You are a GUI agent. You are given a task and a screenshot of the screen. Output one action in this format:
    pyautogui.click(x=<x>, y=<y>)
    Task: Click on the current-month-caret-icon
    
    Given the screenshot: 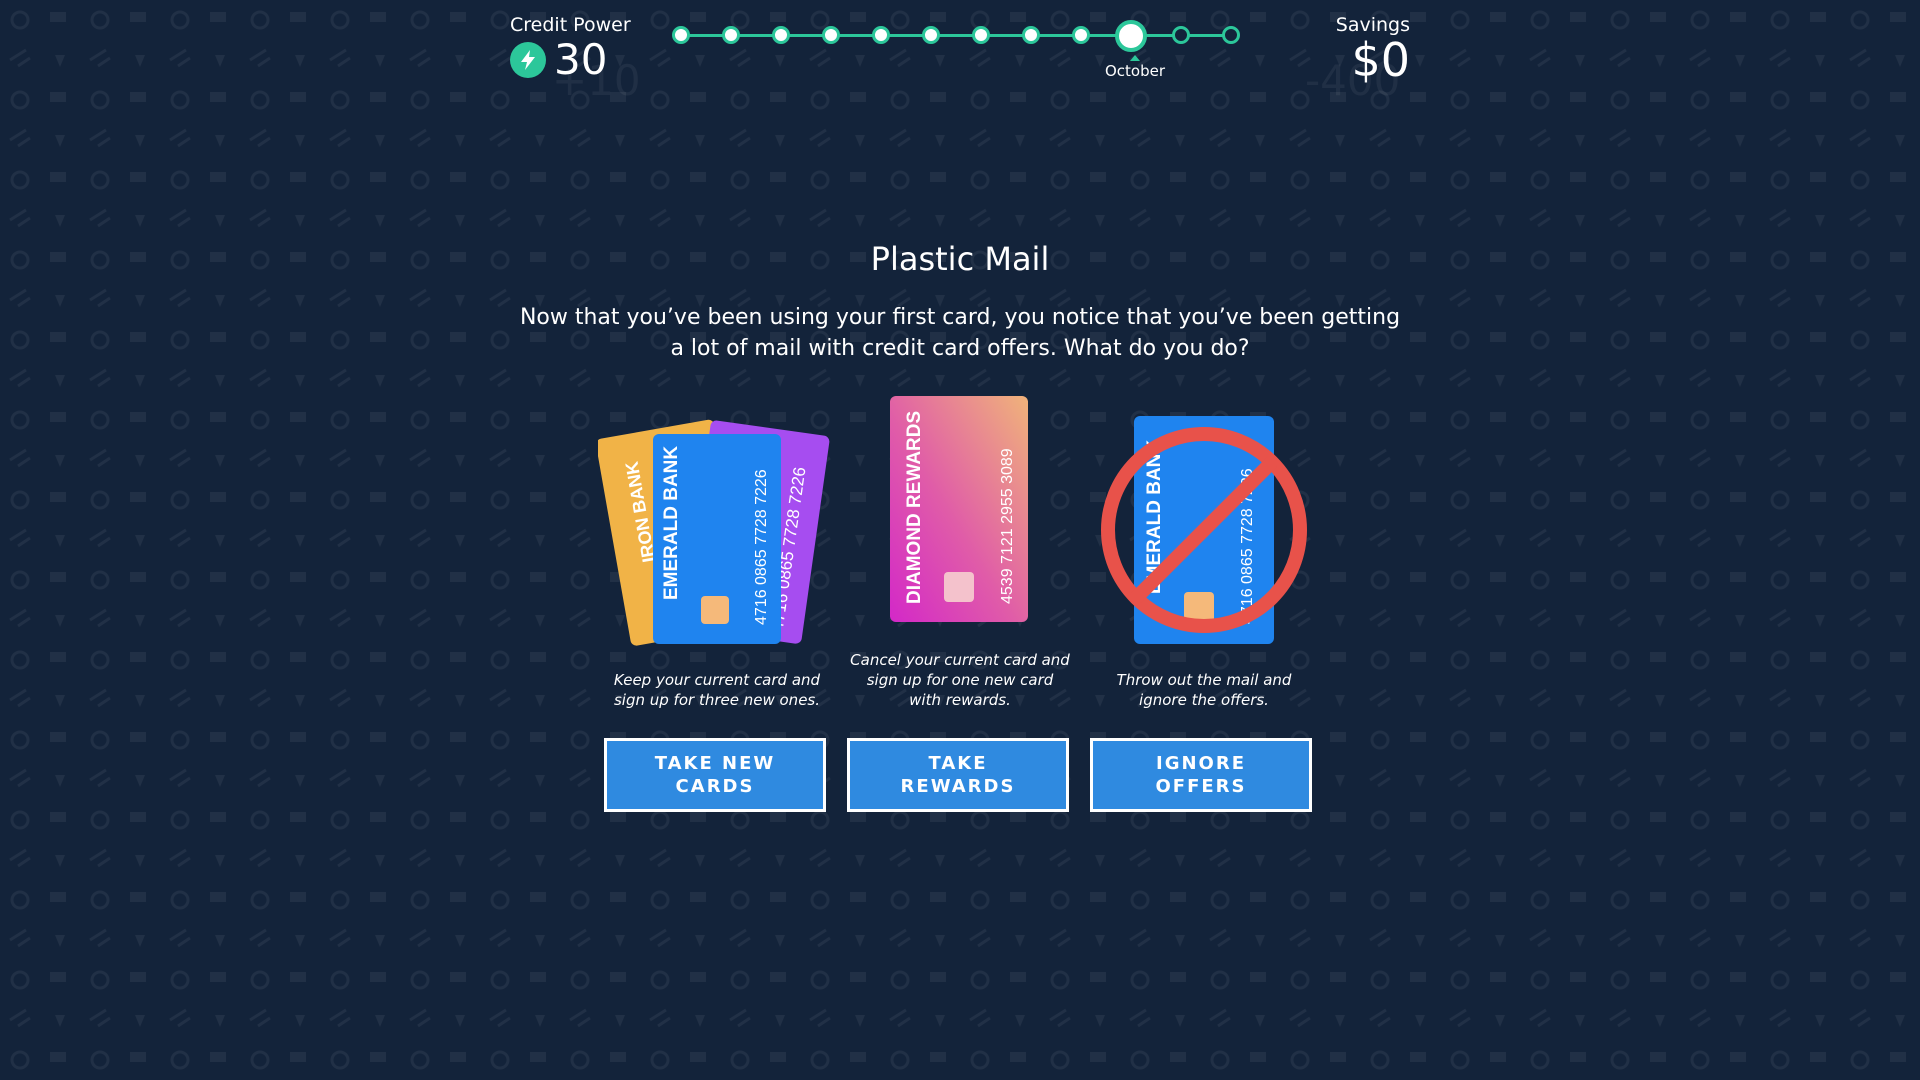 What is the action you would take?
    pyautogui.click(x=1135, y=58)
    